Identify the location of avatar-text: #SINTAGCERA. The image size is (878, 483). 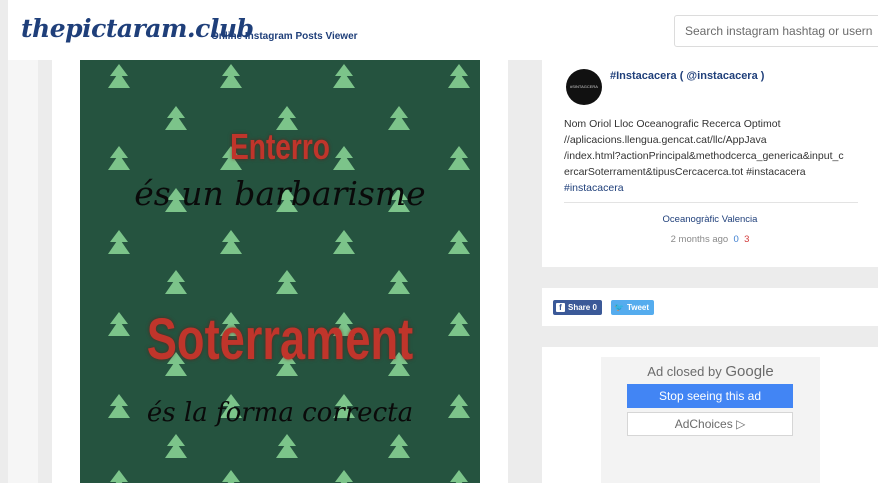
(584, 86).